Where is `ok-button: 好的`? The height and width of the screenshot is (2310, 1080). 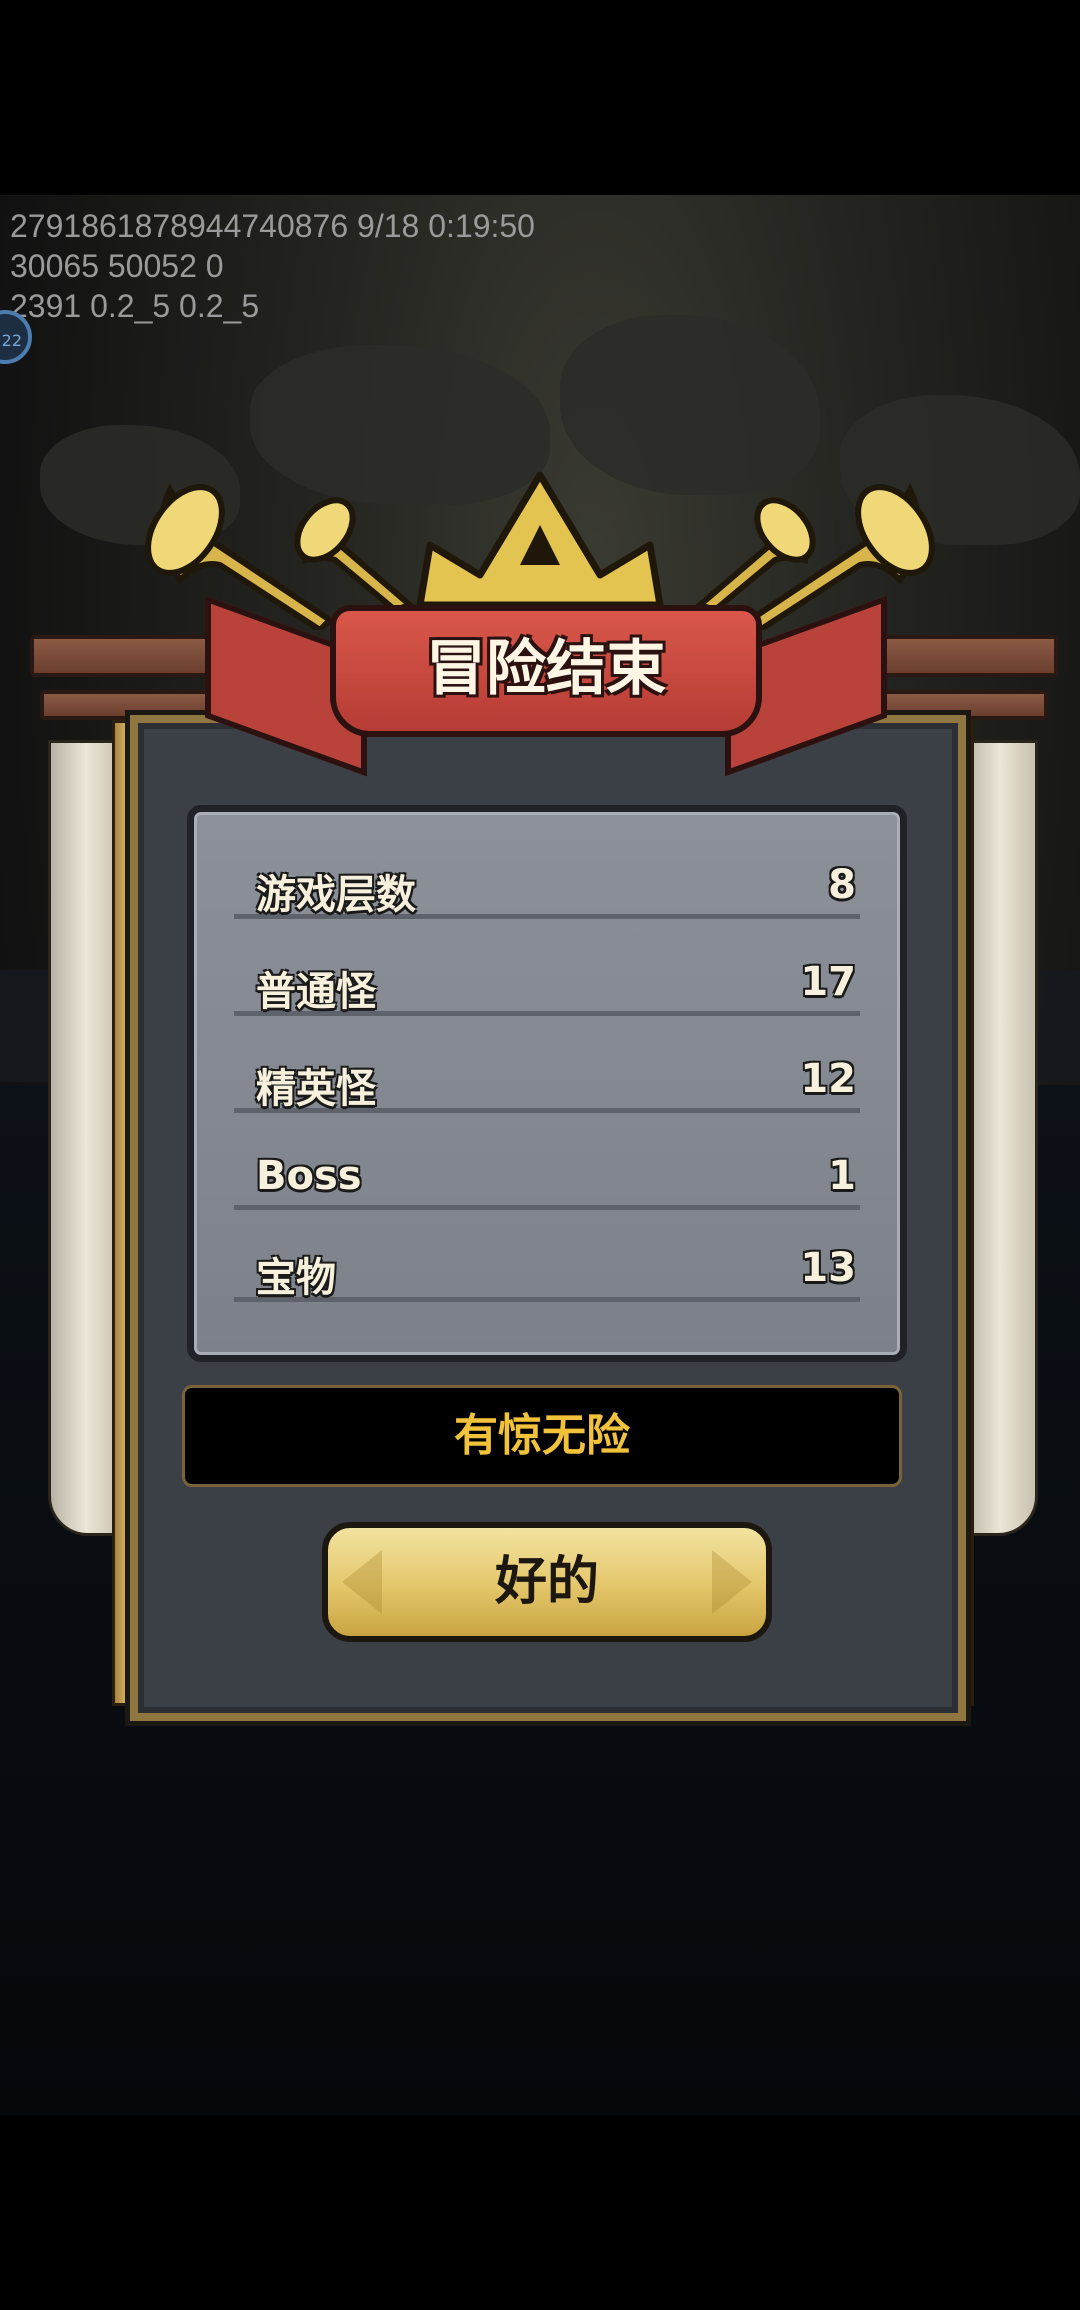 ok-button: 好的 is located at coordinates (547, 1582).